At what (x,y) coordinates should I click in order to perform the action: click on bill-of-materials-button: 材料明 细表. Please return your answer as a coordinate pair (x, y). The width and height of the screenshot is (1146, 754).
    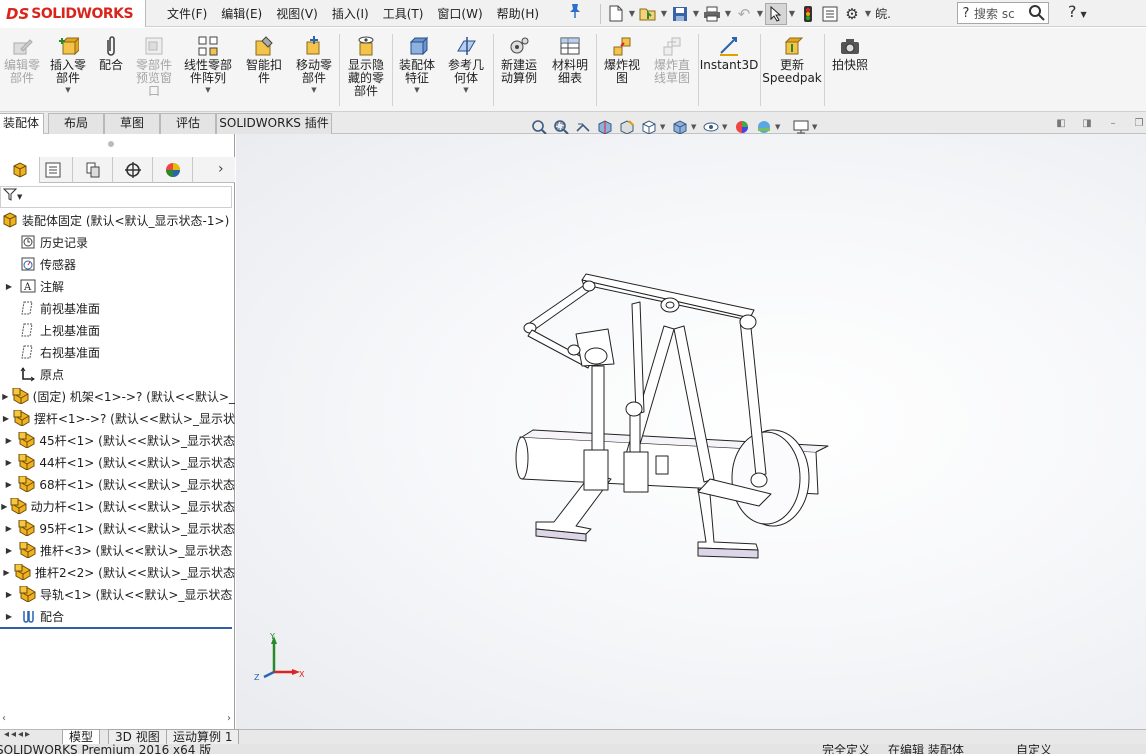
    Looking at the image, I should click on (570, 70).